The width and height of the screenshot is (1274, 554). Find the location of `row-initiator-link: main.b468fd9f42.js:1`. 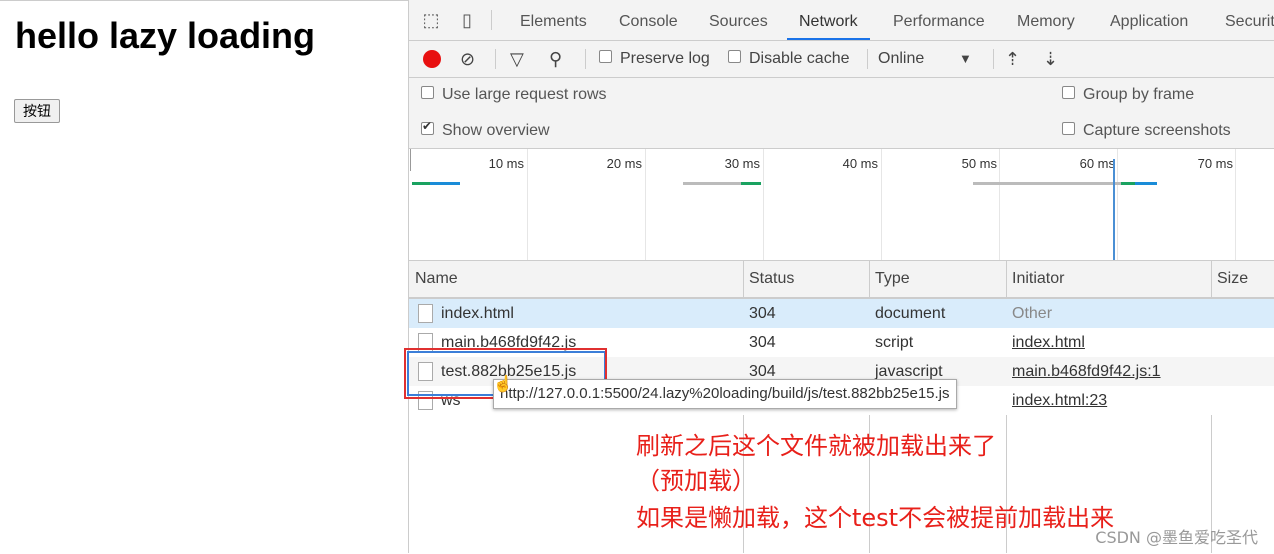

row-initiator-link: main.b468fd9f42.js:1 is located at coordinates (1086, 371).